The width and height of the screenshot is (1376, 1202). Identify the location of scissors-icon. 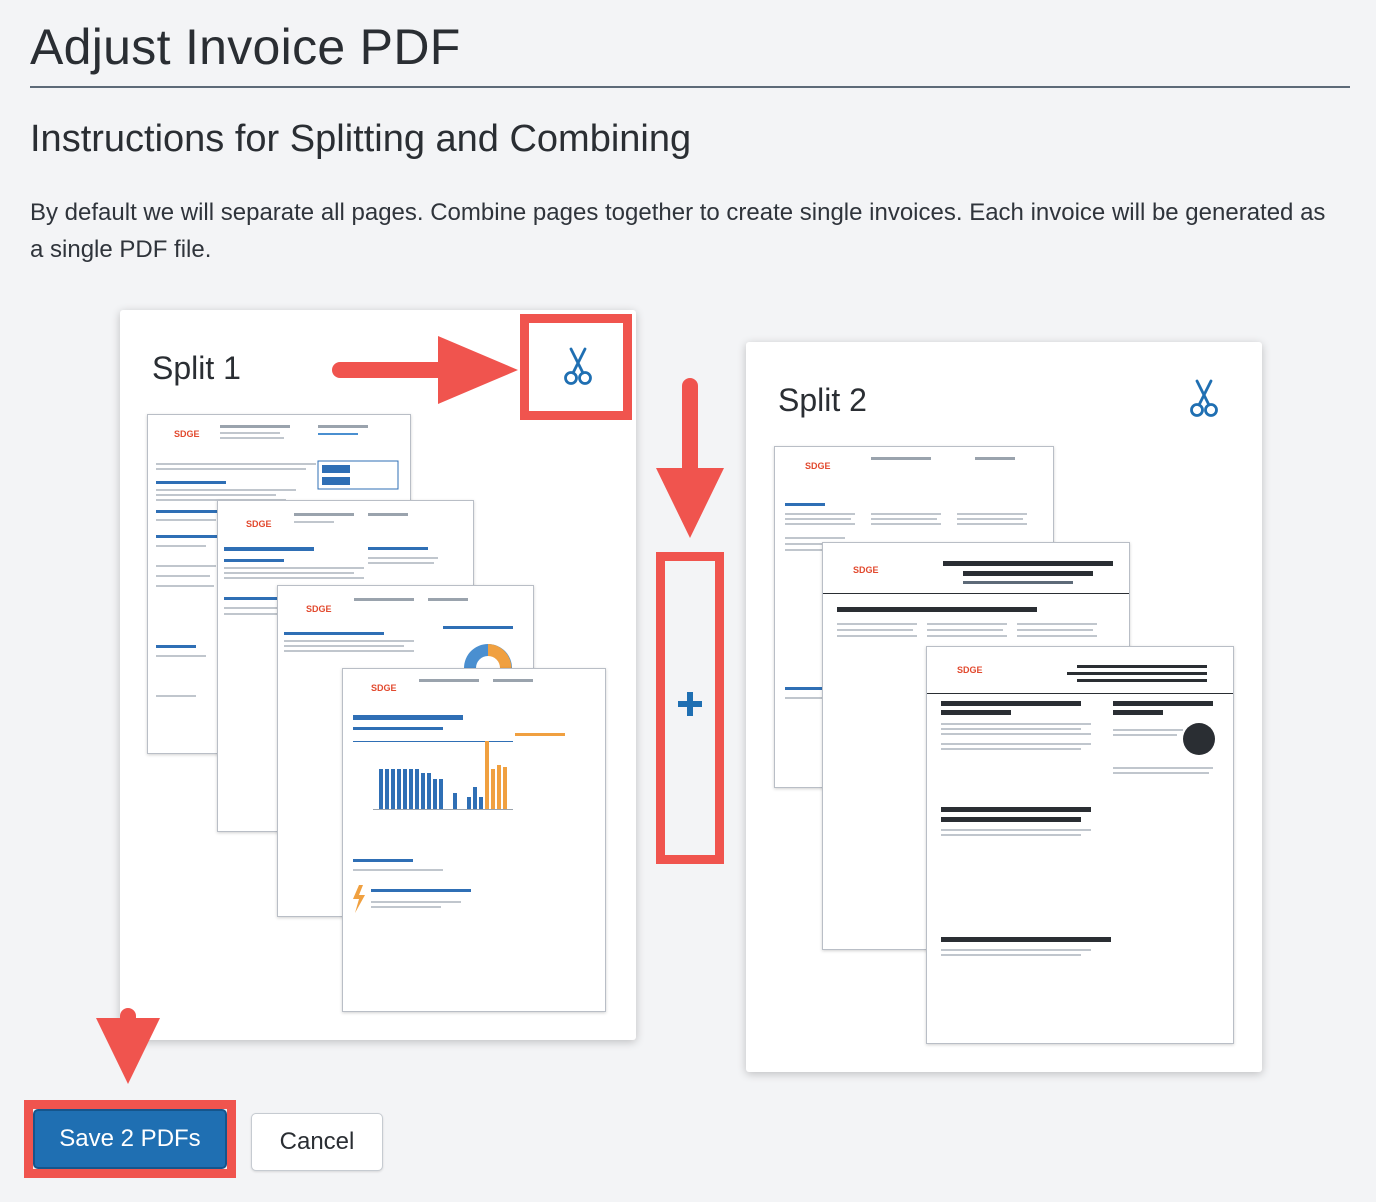
(1204, 399).